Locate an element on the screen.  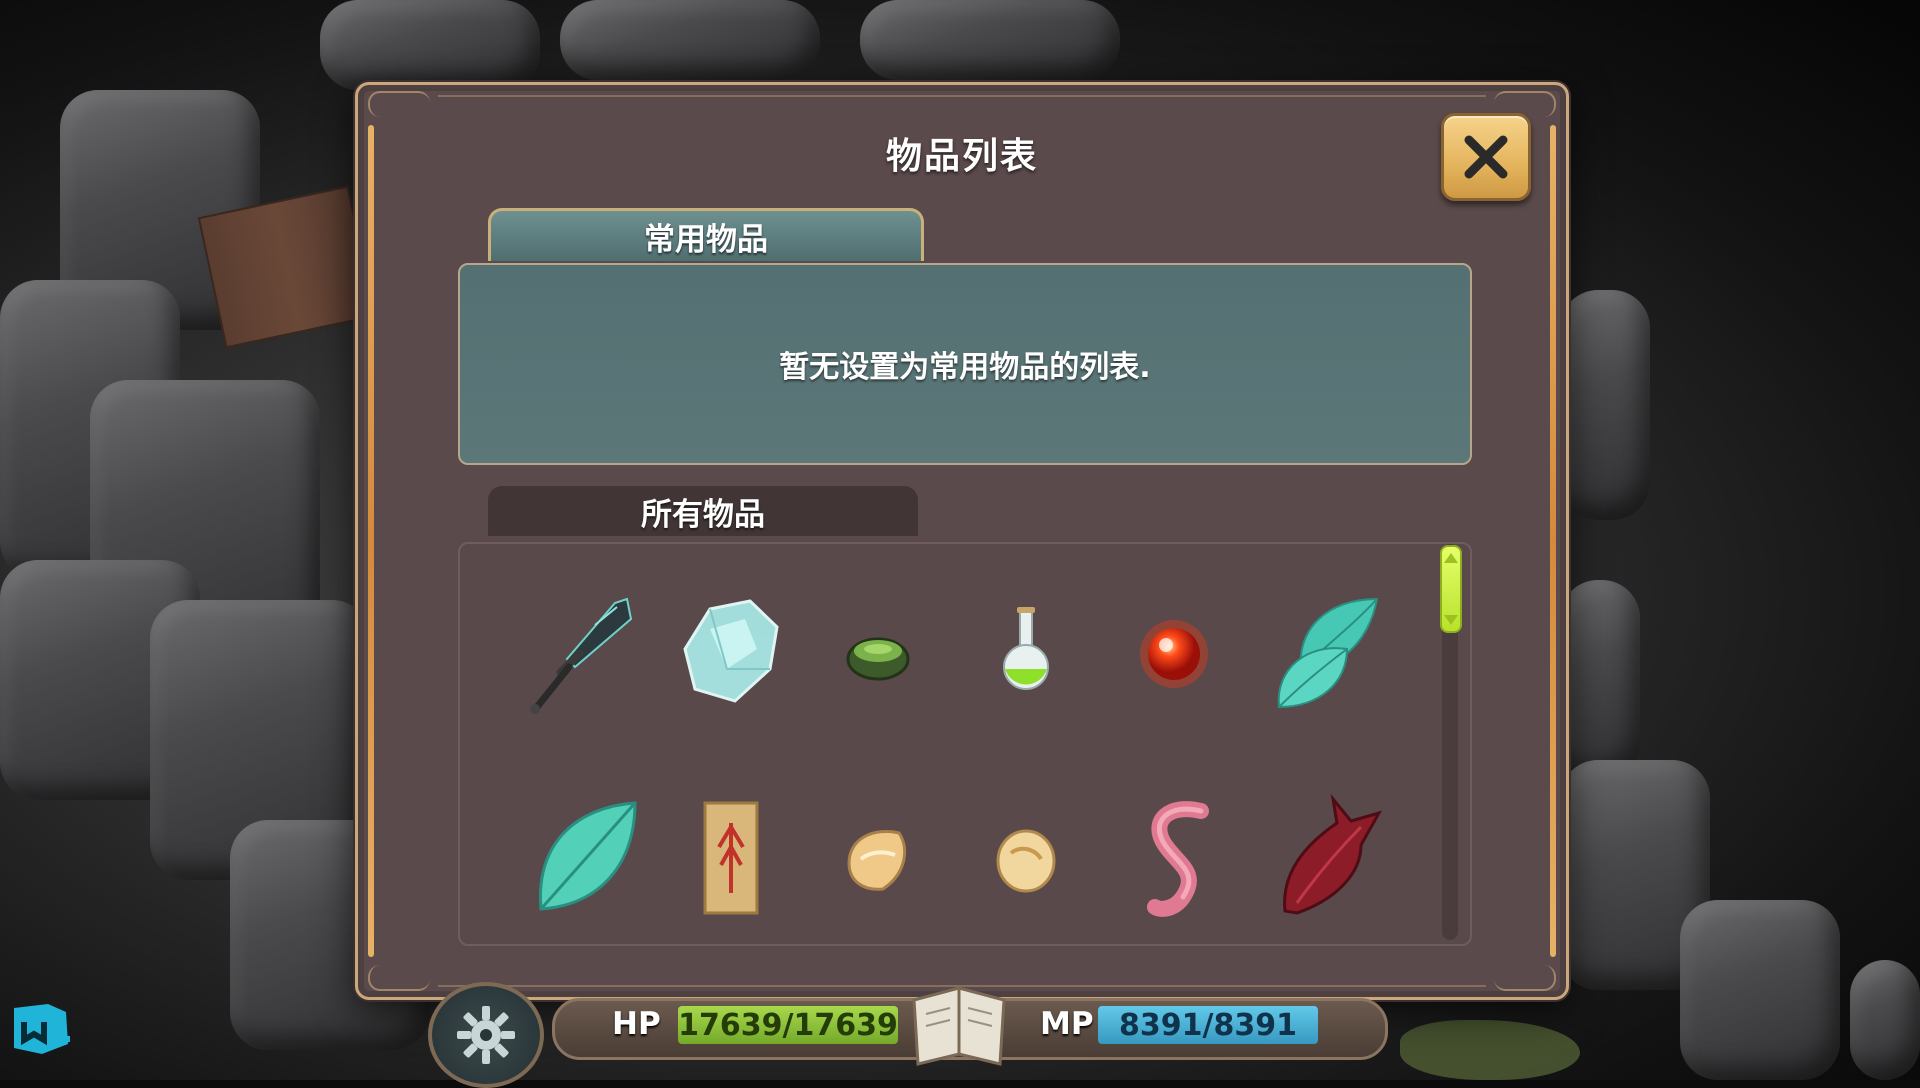
mp-bar: 8391/8391 is located at coordinates (1208, 1025).